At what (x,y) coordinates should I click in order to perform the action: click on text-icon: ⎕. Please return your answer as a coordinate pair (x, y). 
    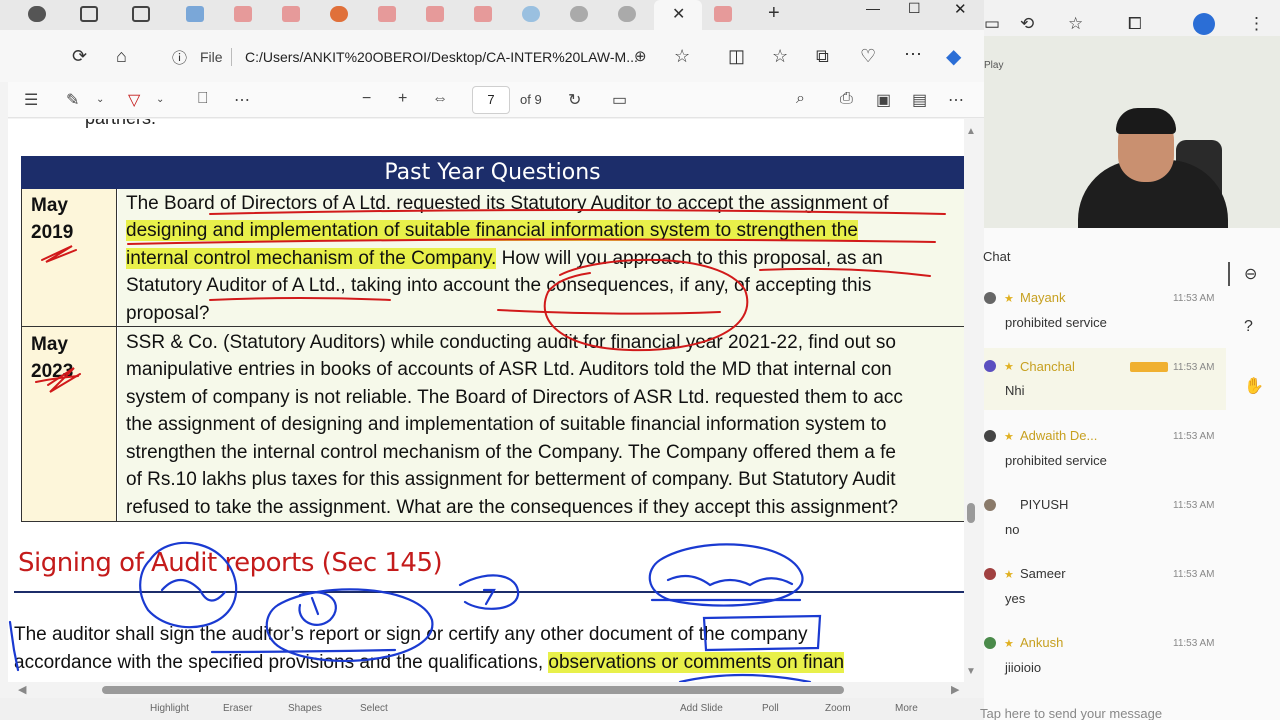
    Looking at the image, I should click on (203, 99).